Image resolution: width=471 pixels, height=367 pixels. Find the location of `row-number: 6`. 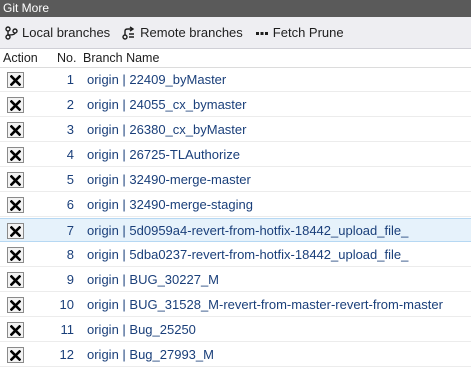

row-number: 6 is located at coordinates (70, 204).